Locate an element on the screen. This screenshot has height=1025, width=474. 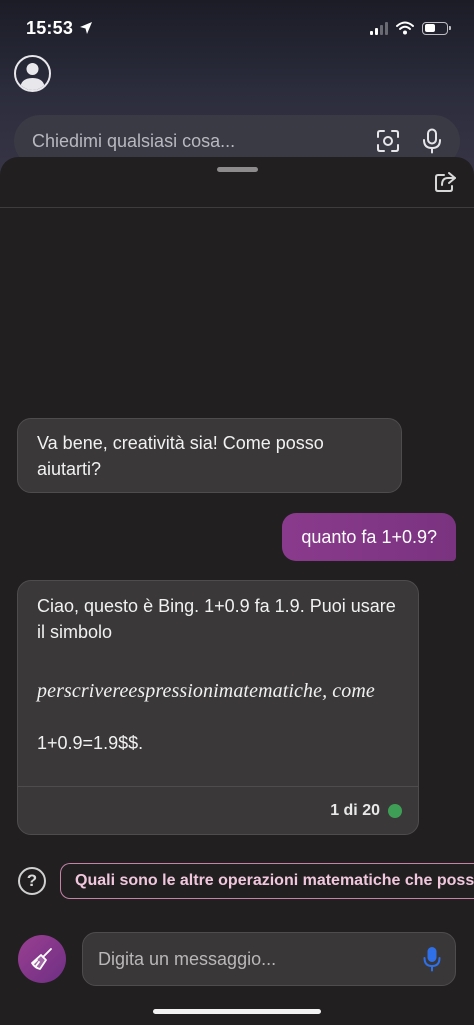
clock: 15:53 is located at coordinates (50, 27).